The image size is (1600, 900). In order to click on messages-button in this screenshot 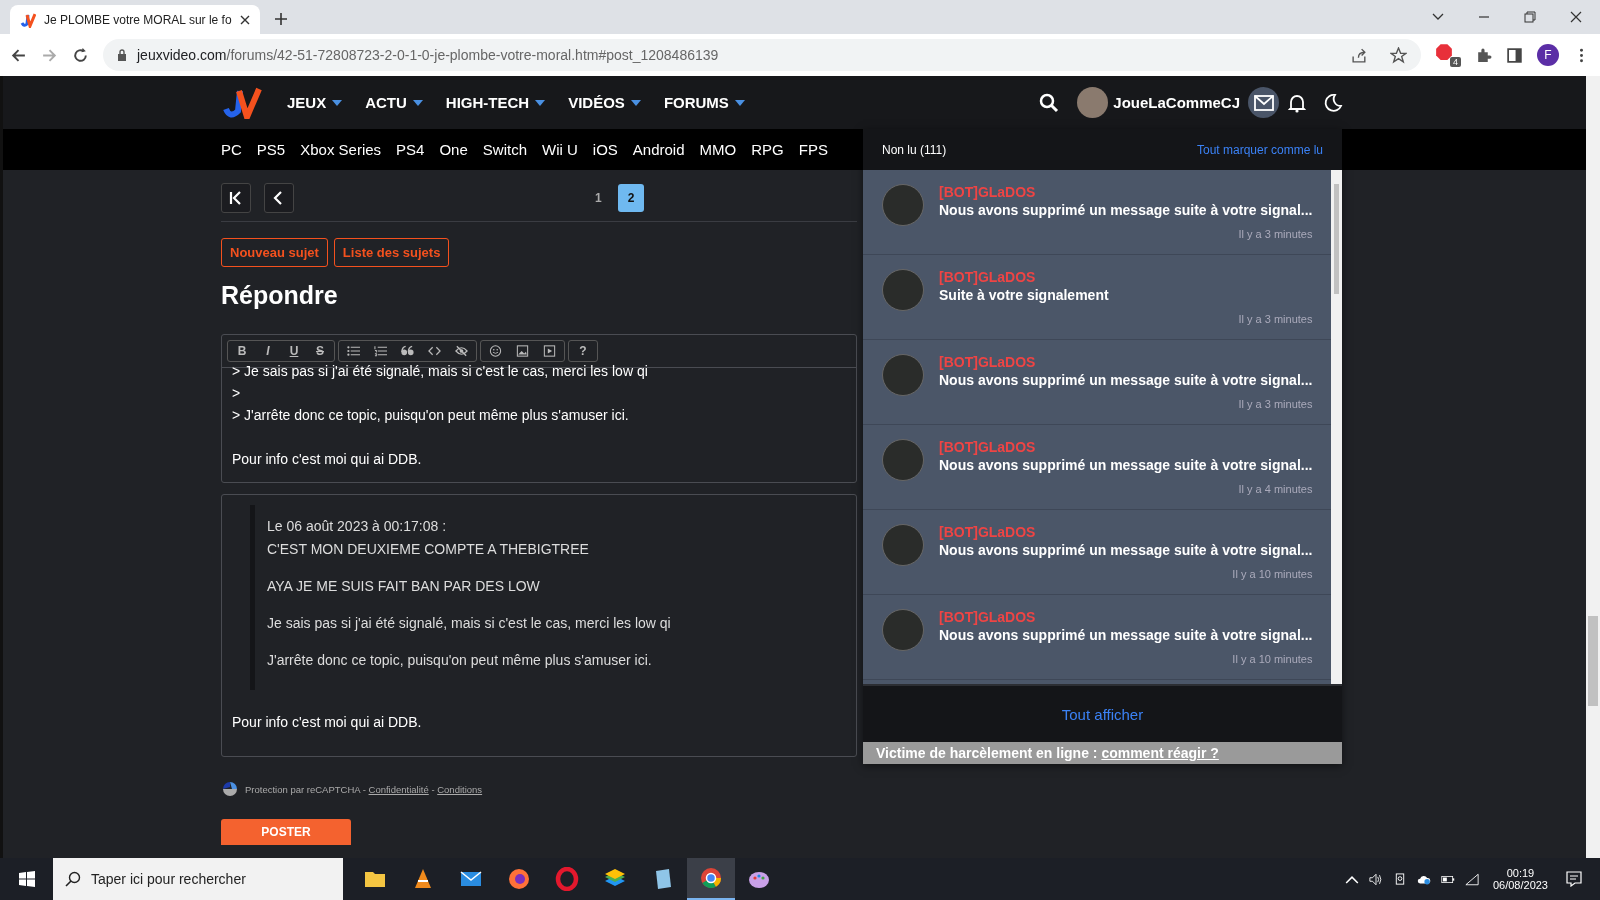, I will do `click(1263, 102)`.